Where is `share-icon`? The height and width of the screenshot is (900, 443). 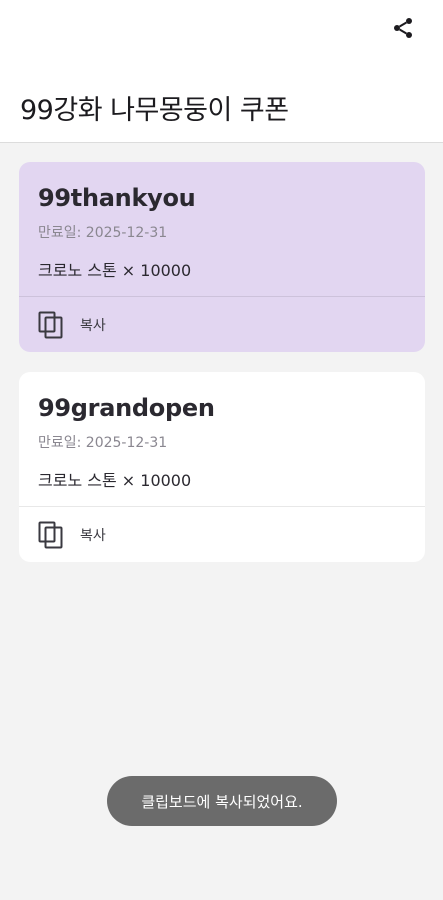
share-icon is located at coordinates (403, 28).